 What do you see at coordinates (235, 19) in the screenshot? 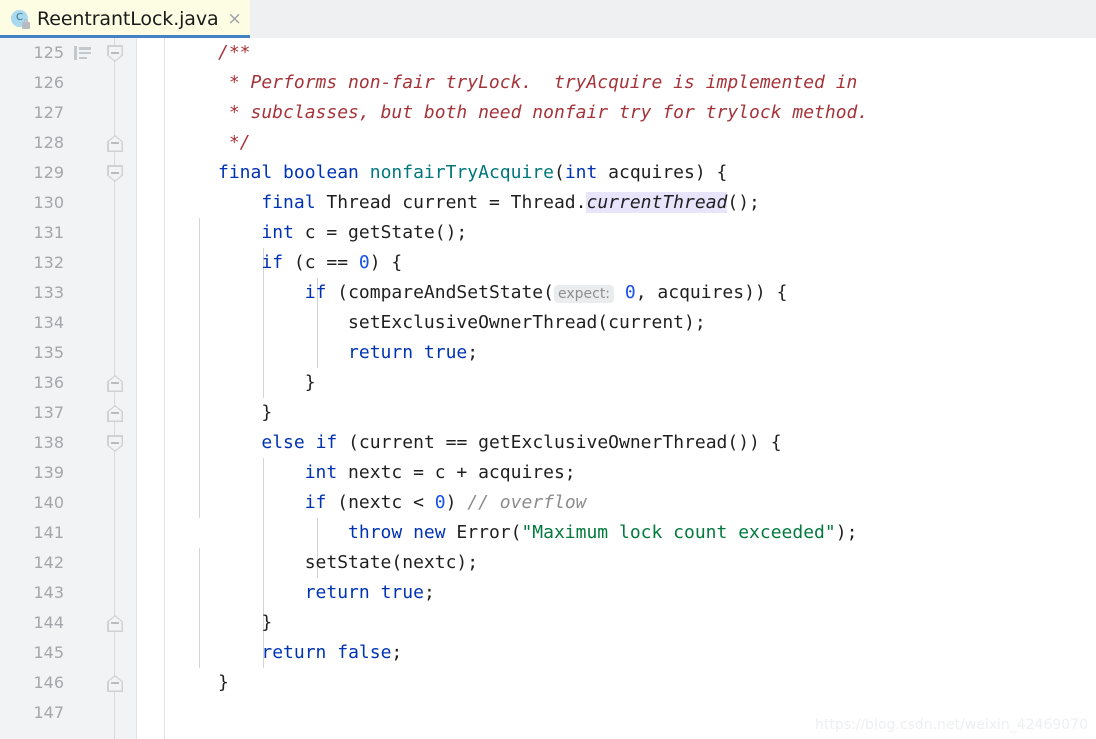
I see `close-icon: ×` at bounding box center [235, 19].